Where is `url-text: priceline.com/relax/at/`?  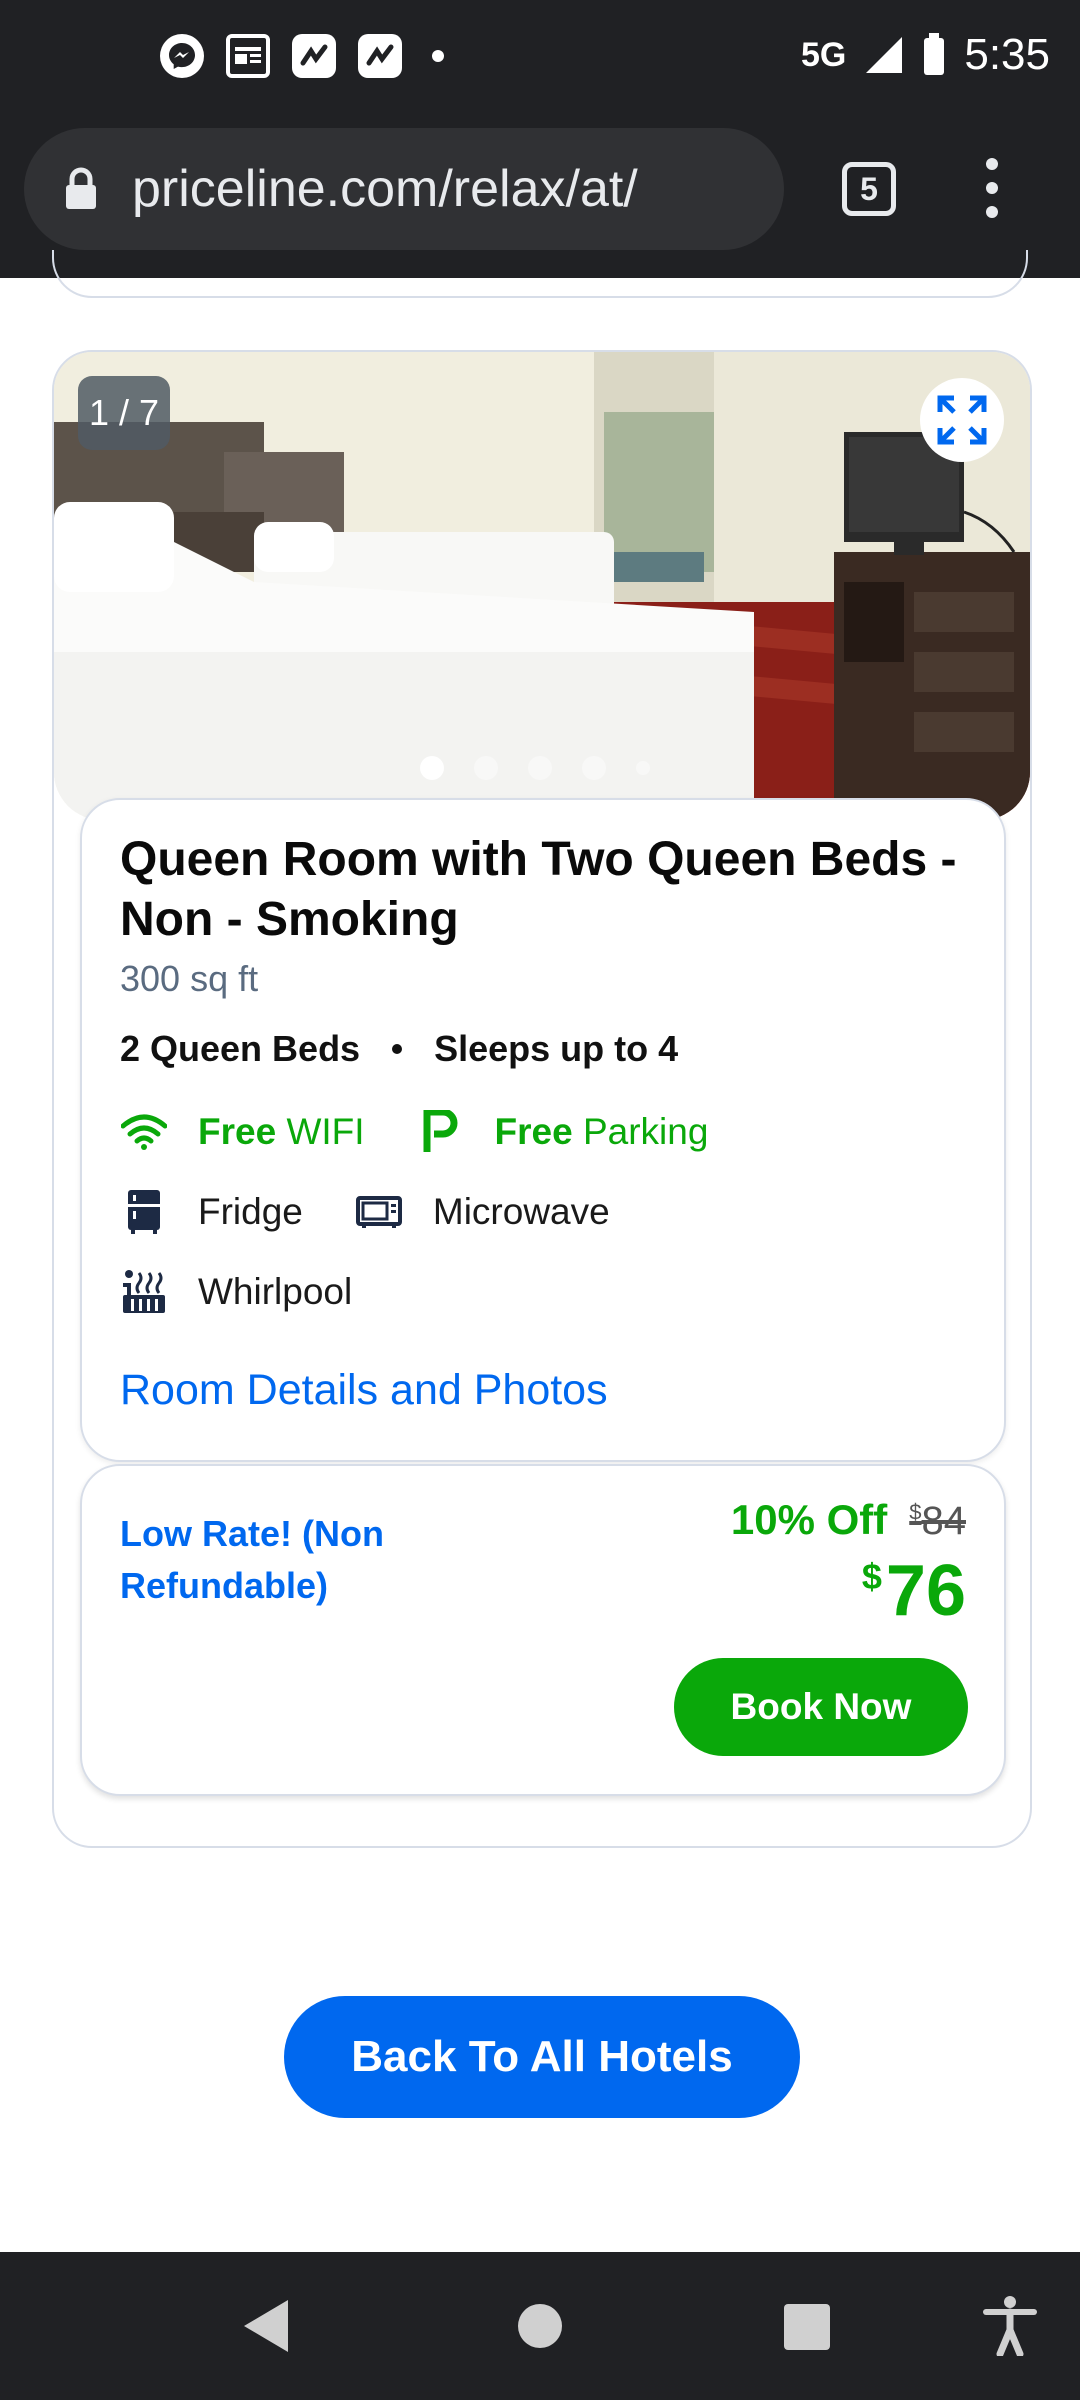 url-text: priceline.com/relax/at/ is located at coordinates (385, 189).